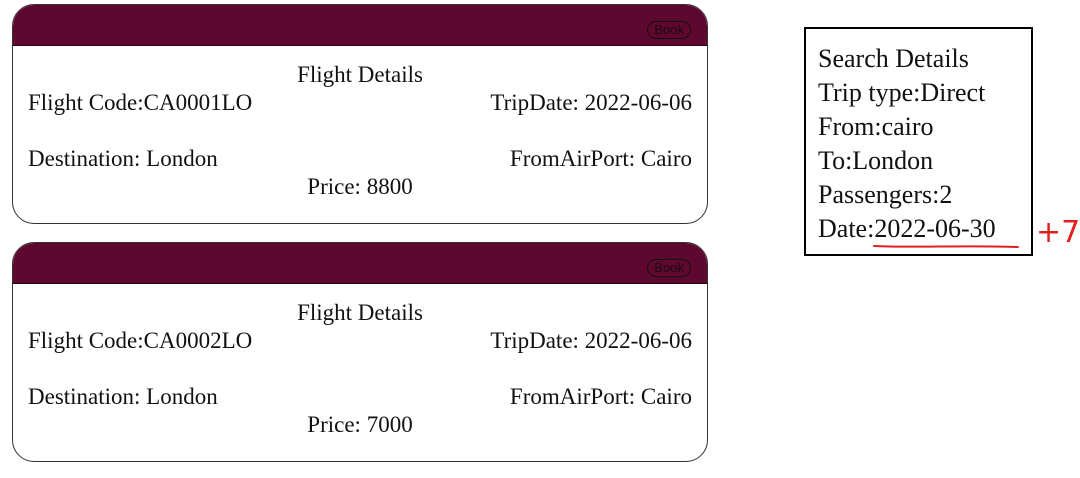 Image resolution: width=1080 pixels, height=478 pixels. I want to click on price: Price: 8800, so click(360, 186).